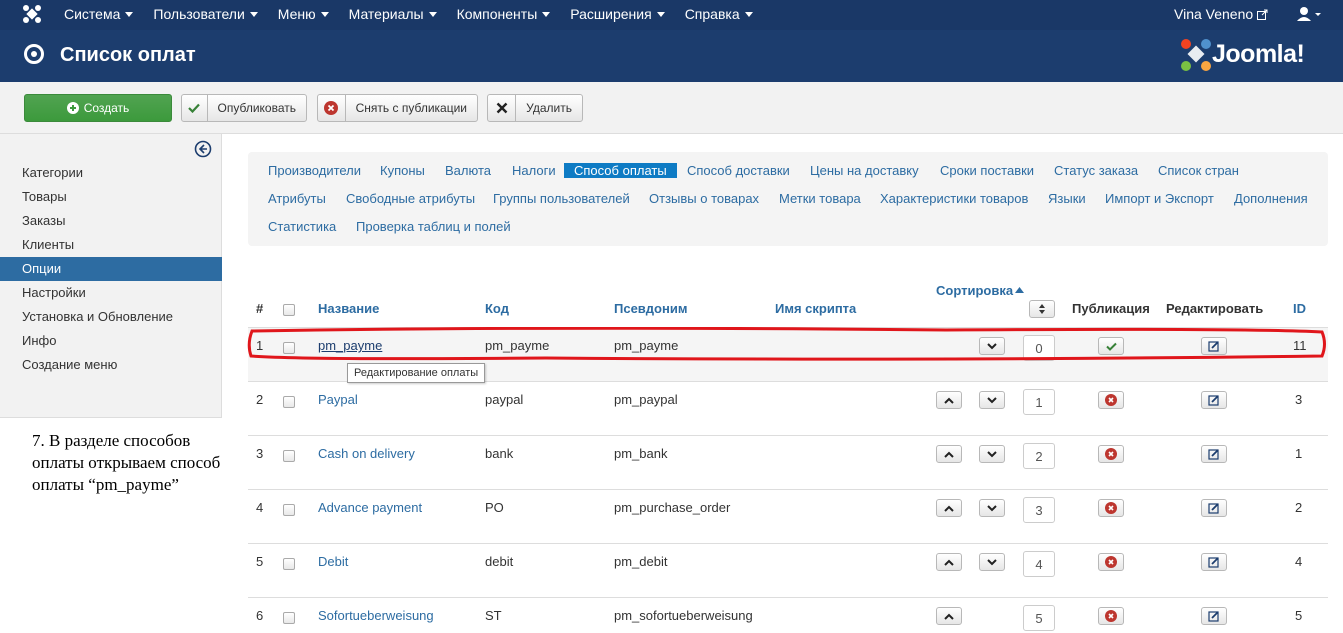 The image size is (1343, 633). What do you see at coordinates (297, 198) in the screenshot?
I see `subnav-attributes: Атрибуты` at bounding box center [297, 198].